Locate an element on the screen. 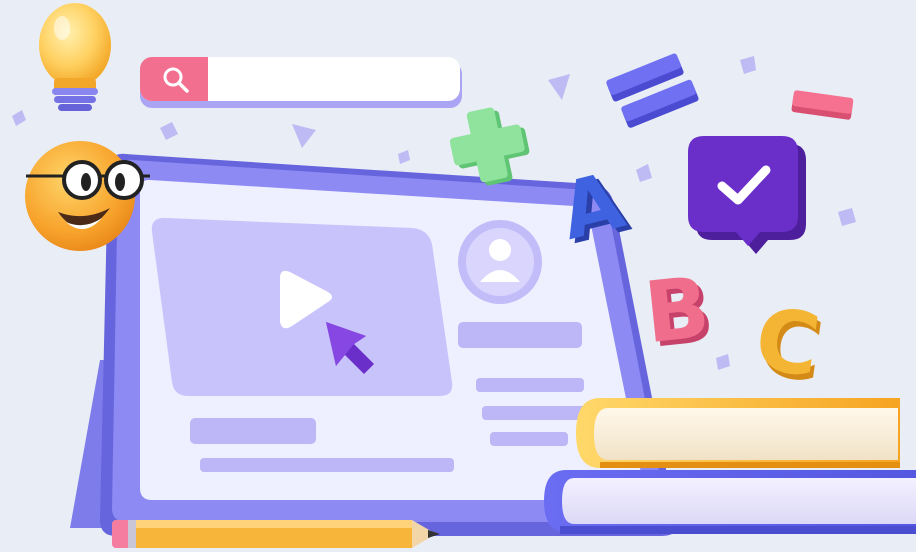 The width and height of the screenshot is (916, 552). letter-b: B is located at coordinates (677, 310).